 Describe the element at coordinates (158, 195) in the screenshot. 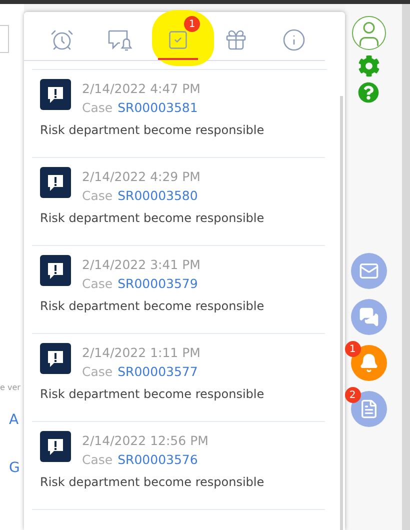

I see `case-link: SR00003580` at that location.